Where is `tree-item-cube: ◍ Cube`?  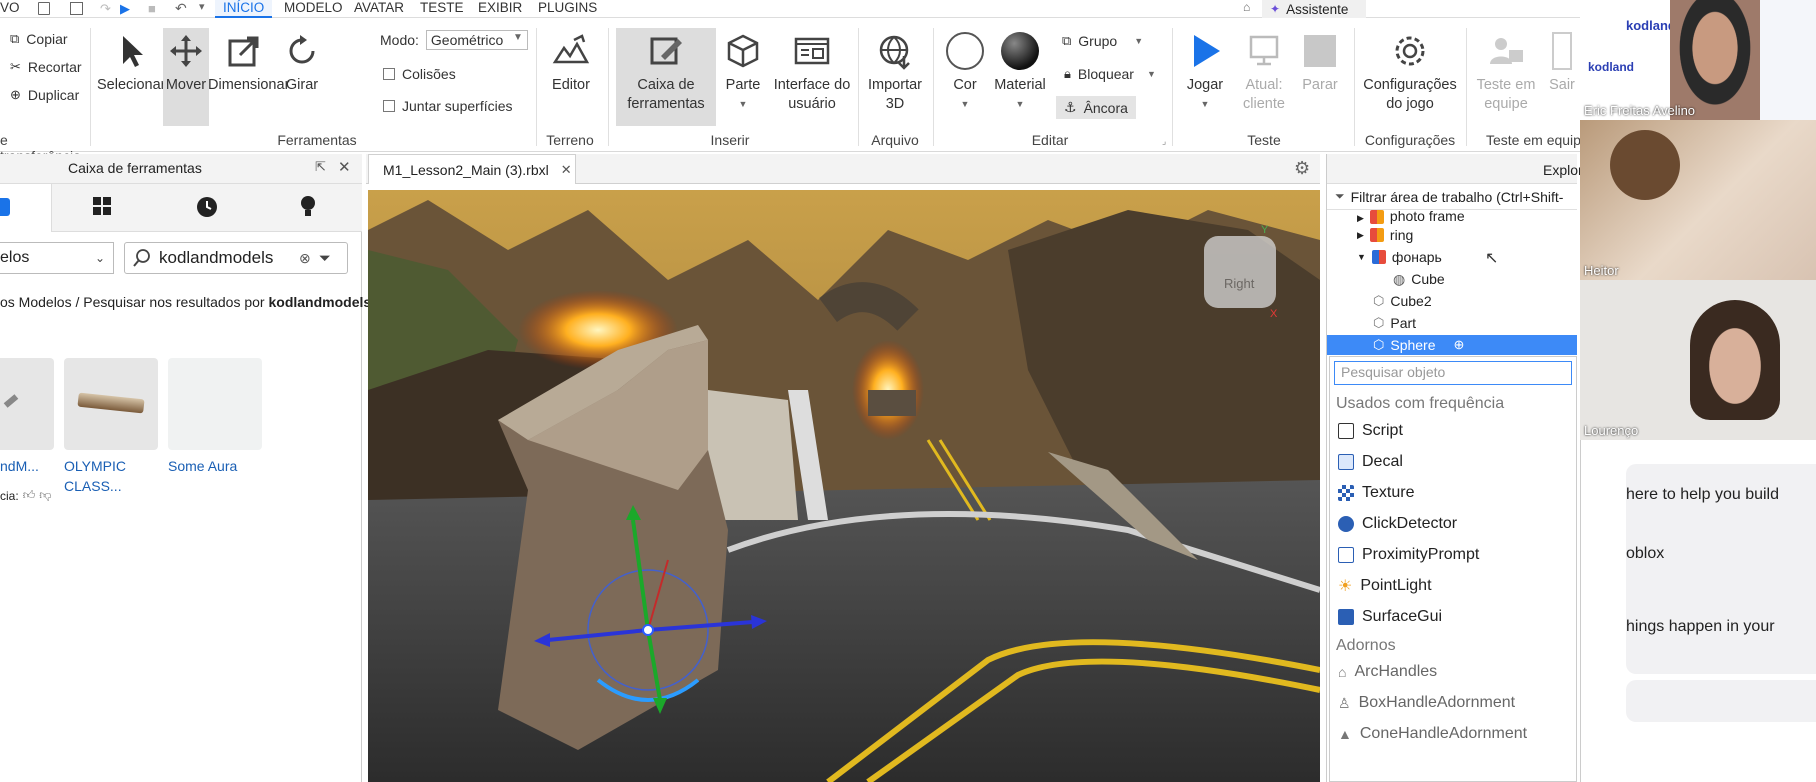
tree-item-cube: ◍ Cube is located at coordinates (1419, 279).